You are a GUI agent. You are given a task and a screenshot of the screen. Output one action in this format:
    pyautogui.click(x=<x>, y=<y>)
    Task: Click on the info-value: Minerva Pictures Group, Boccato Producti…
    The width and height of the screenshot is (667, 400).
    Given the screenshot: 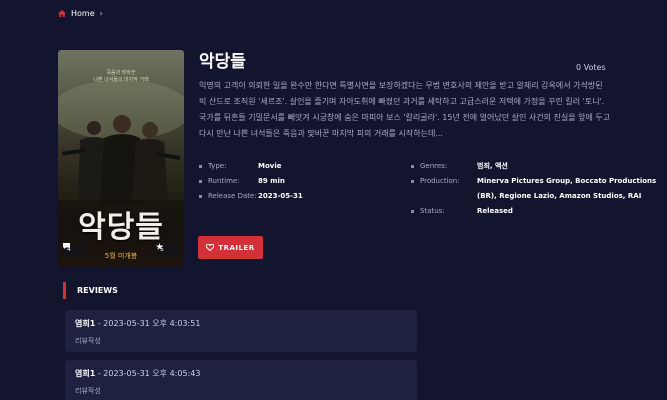 What is the action you would take?
    pyautogui.click(x=567, y=188)
    